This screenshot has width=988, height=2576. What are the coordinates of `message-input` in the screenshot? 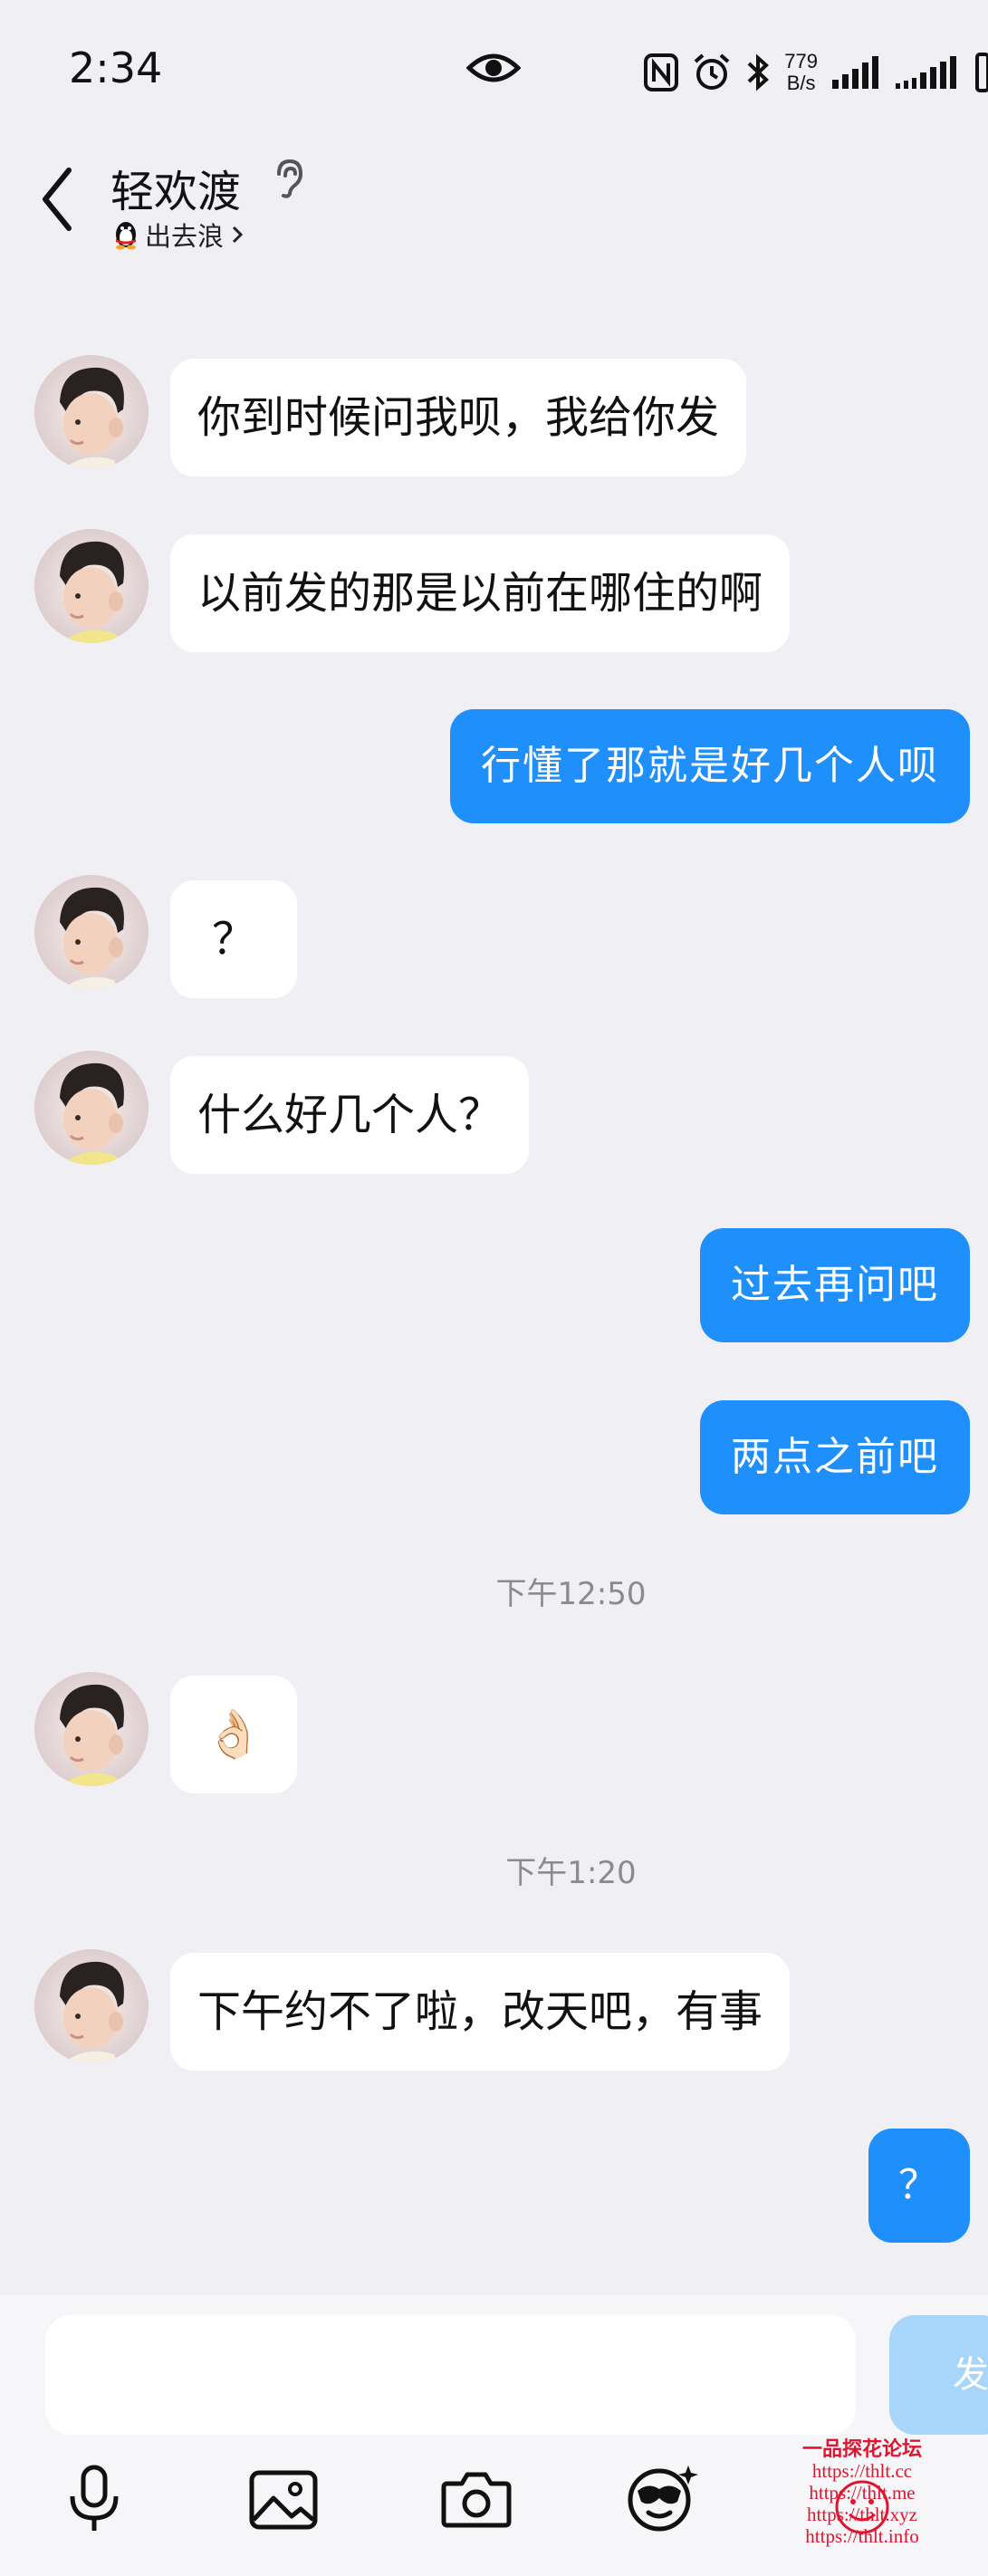 It's located at (450, 2375).